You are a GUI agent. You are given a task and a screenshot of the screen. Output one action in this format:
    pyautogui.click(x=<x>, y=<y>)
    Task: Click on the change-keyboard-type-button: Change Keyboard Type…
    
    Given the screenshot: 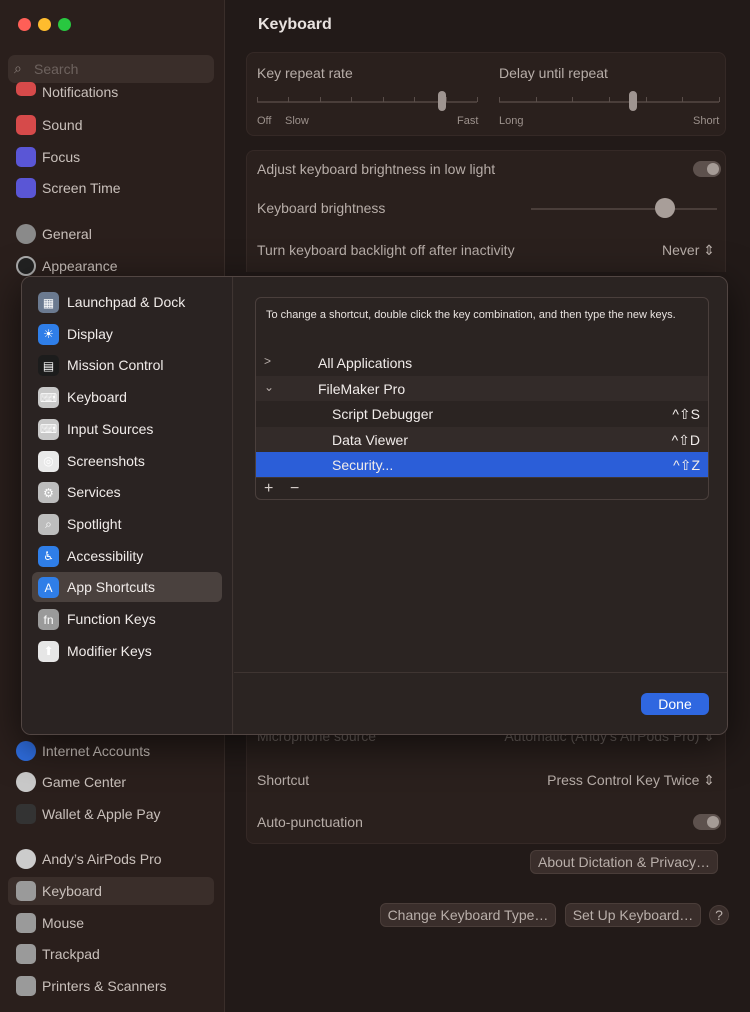 What is the action you would take?
    pyautogui.click(x=468, y=915)
    